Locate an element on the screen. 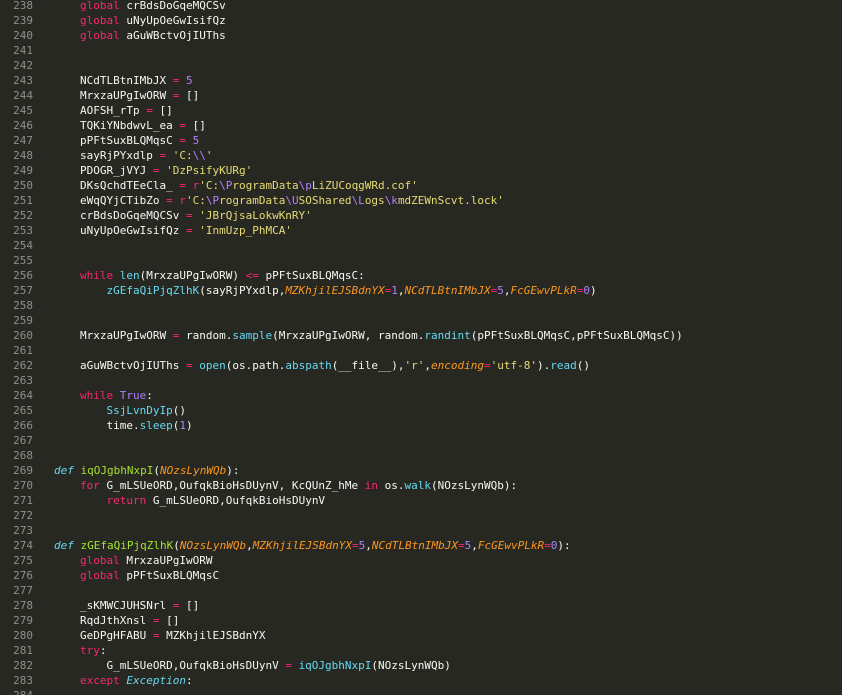 The width and height of the screenshot is (842, 695). line-number: 244 is located at coordinates (23, 95).